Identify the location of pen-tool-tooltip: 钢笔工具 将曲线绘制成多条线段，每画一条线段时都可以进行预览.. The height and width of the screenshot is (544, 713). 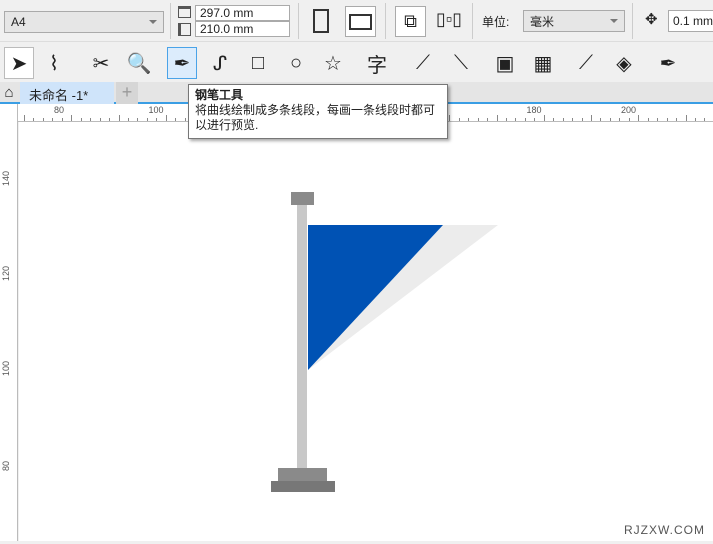
(318, 111).